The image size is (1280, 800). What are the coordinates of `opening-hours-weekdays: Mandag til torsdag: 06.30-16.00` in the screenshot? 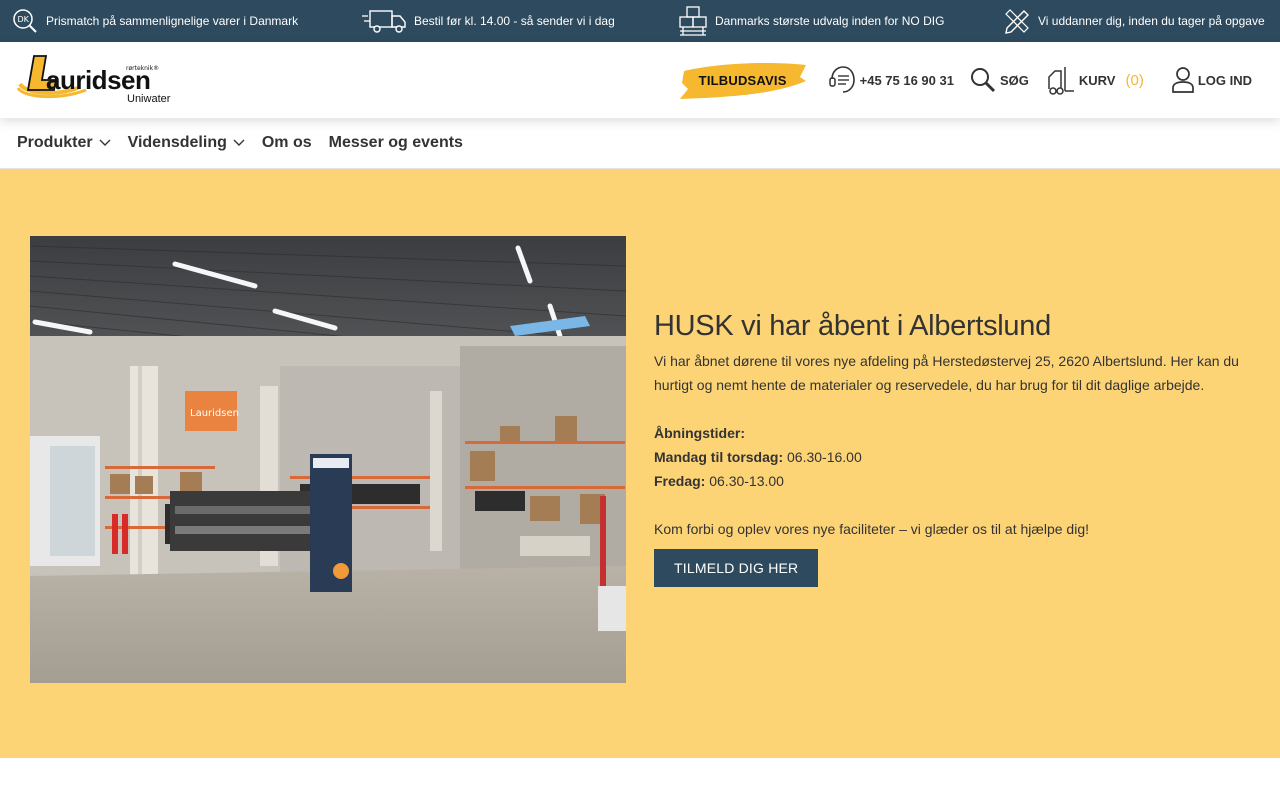 It's located at (758, 457).